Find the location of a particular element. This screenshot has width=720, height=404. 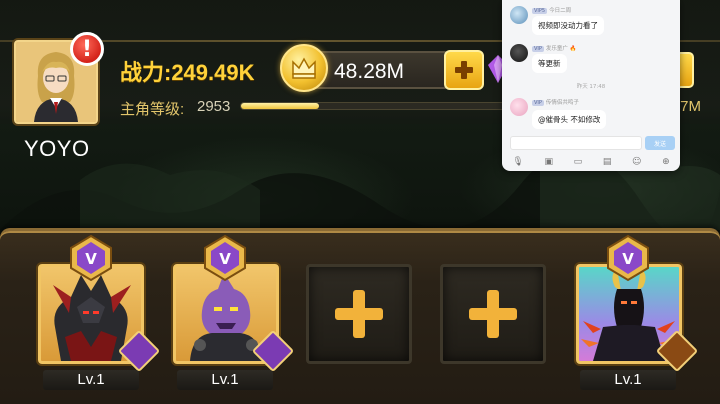

chat-bubble: 等更新 is located at coordinates (549, 63).